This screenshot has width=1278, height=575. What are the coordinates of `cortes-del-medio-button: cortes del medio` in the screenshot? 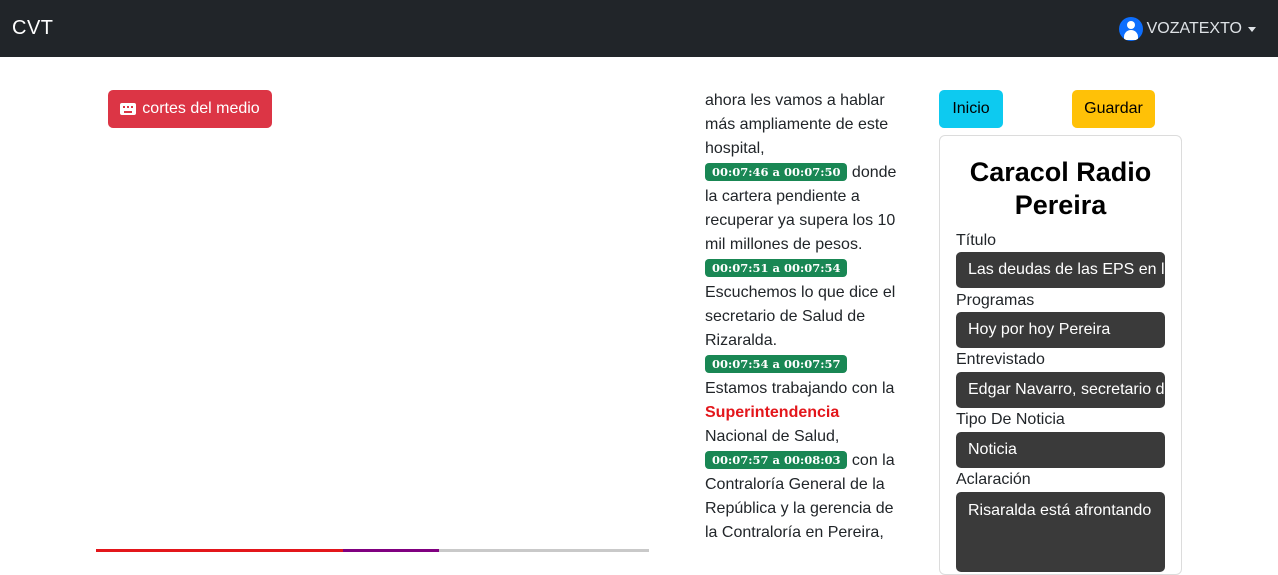 It's located at (190, 109).